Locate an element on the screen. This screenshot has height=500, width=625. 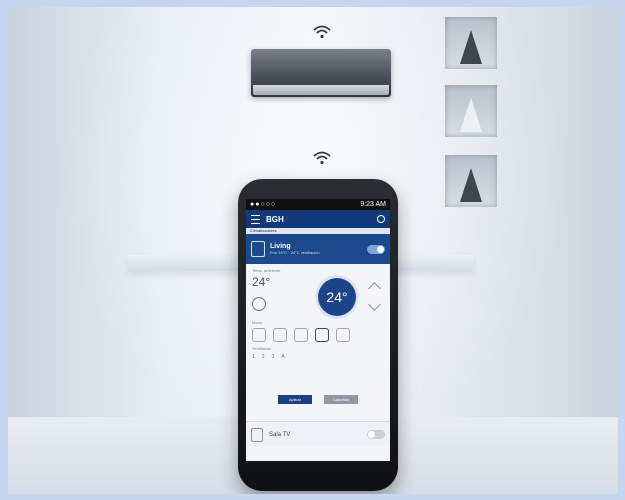
fan-speed-selector: 1 2 3 A is located at coordinates (268, 357).